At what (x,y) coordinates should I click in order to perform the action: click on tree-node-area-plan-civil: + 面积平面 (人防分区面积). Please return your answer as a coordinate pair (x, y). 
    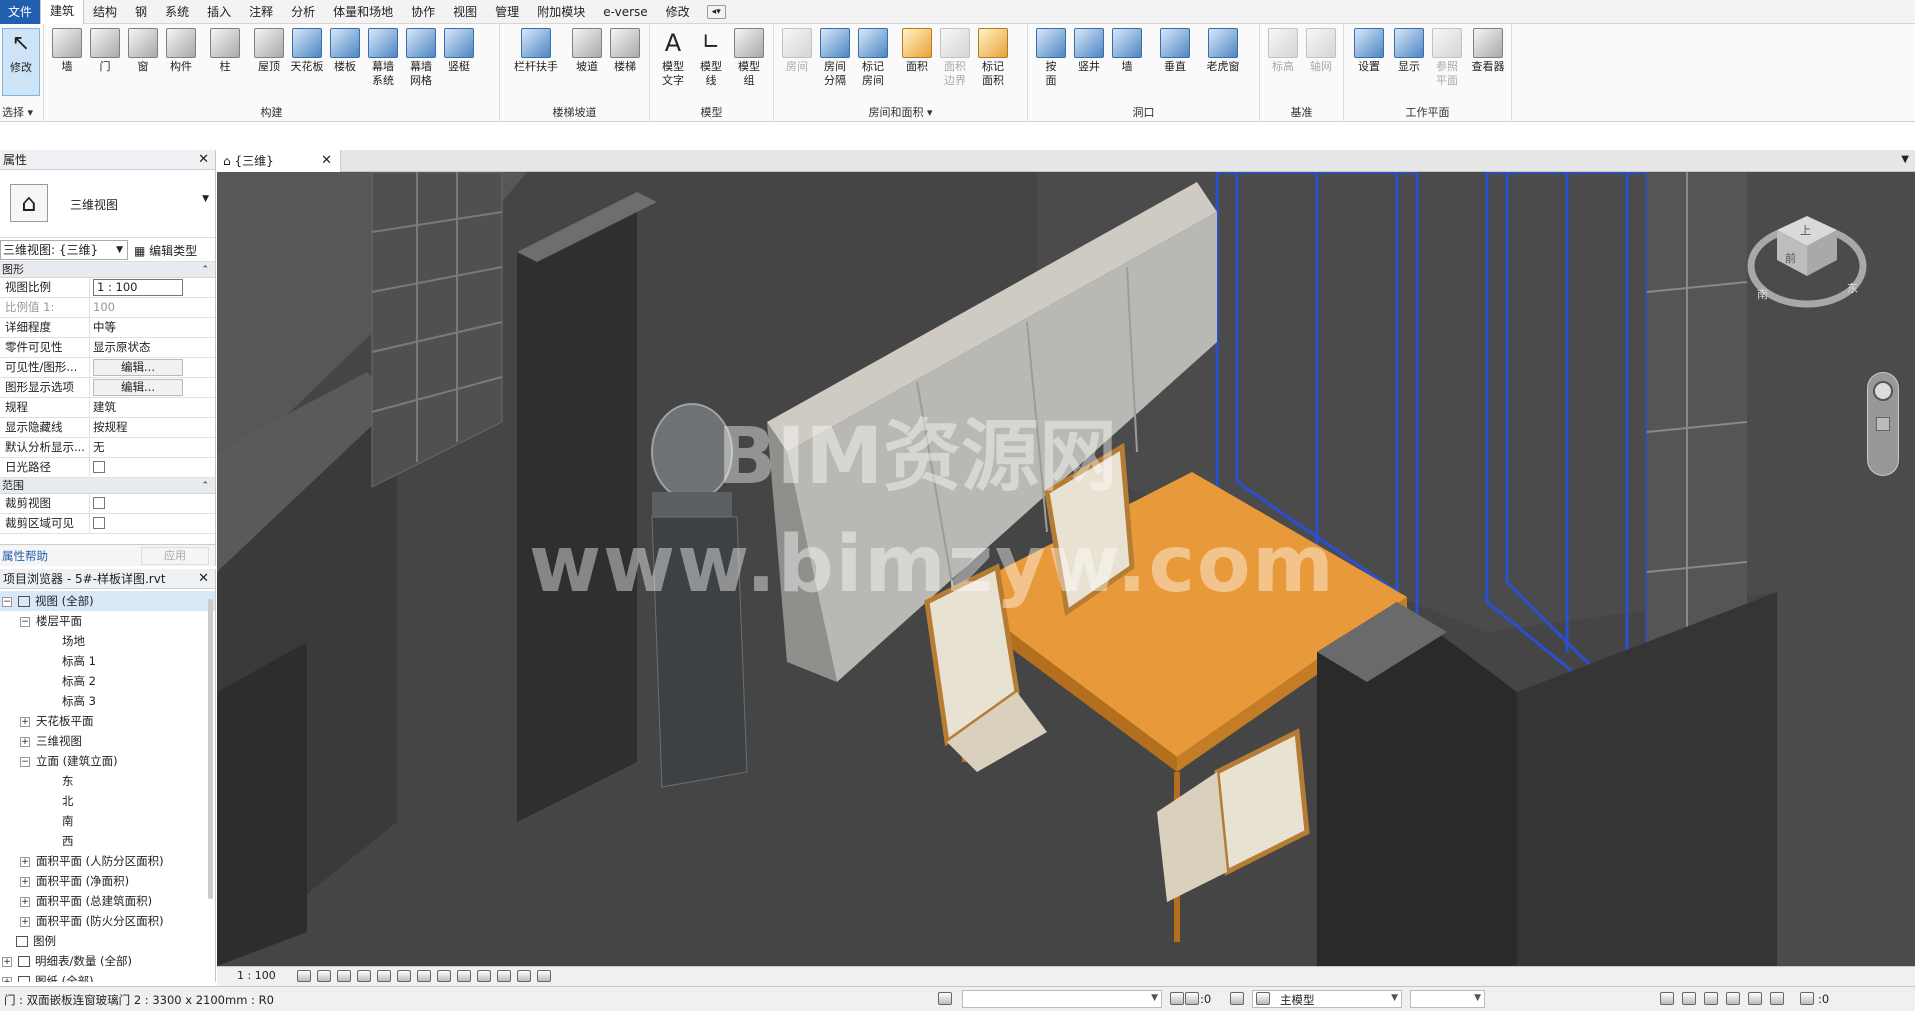
    Looking at the image, I should click on (107, 861).